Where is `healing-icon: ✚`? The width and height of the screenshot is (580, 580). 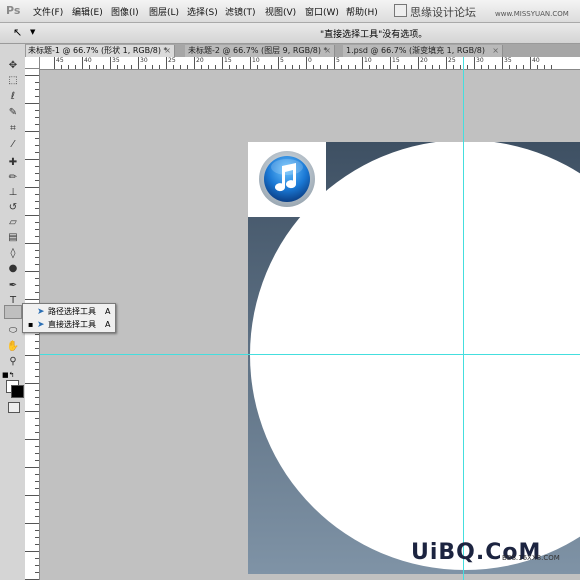
healing-icon: ✚ is located at coordinates (13, 163).